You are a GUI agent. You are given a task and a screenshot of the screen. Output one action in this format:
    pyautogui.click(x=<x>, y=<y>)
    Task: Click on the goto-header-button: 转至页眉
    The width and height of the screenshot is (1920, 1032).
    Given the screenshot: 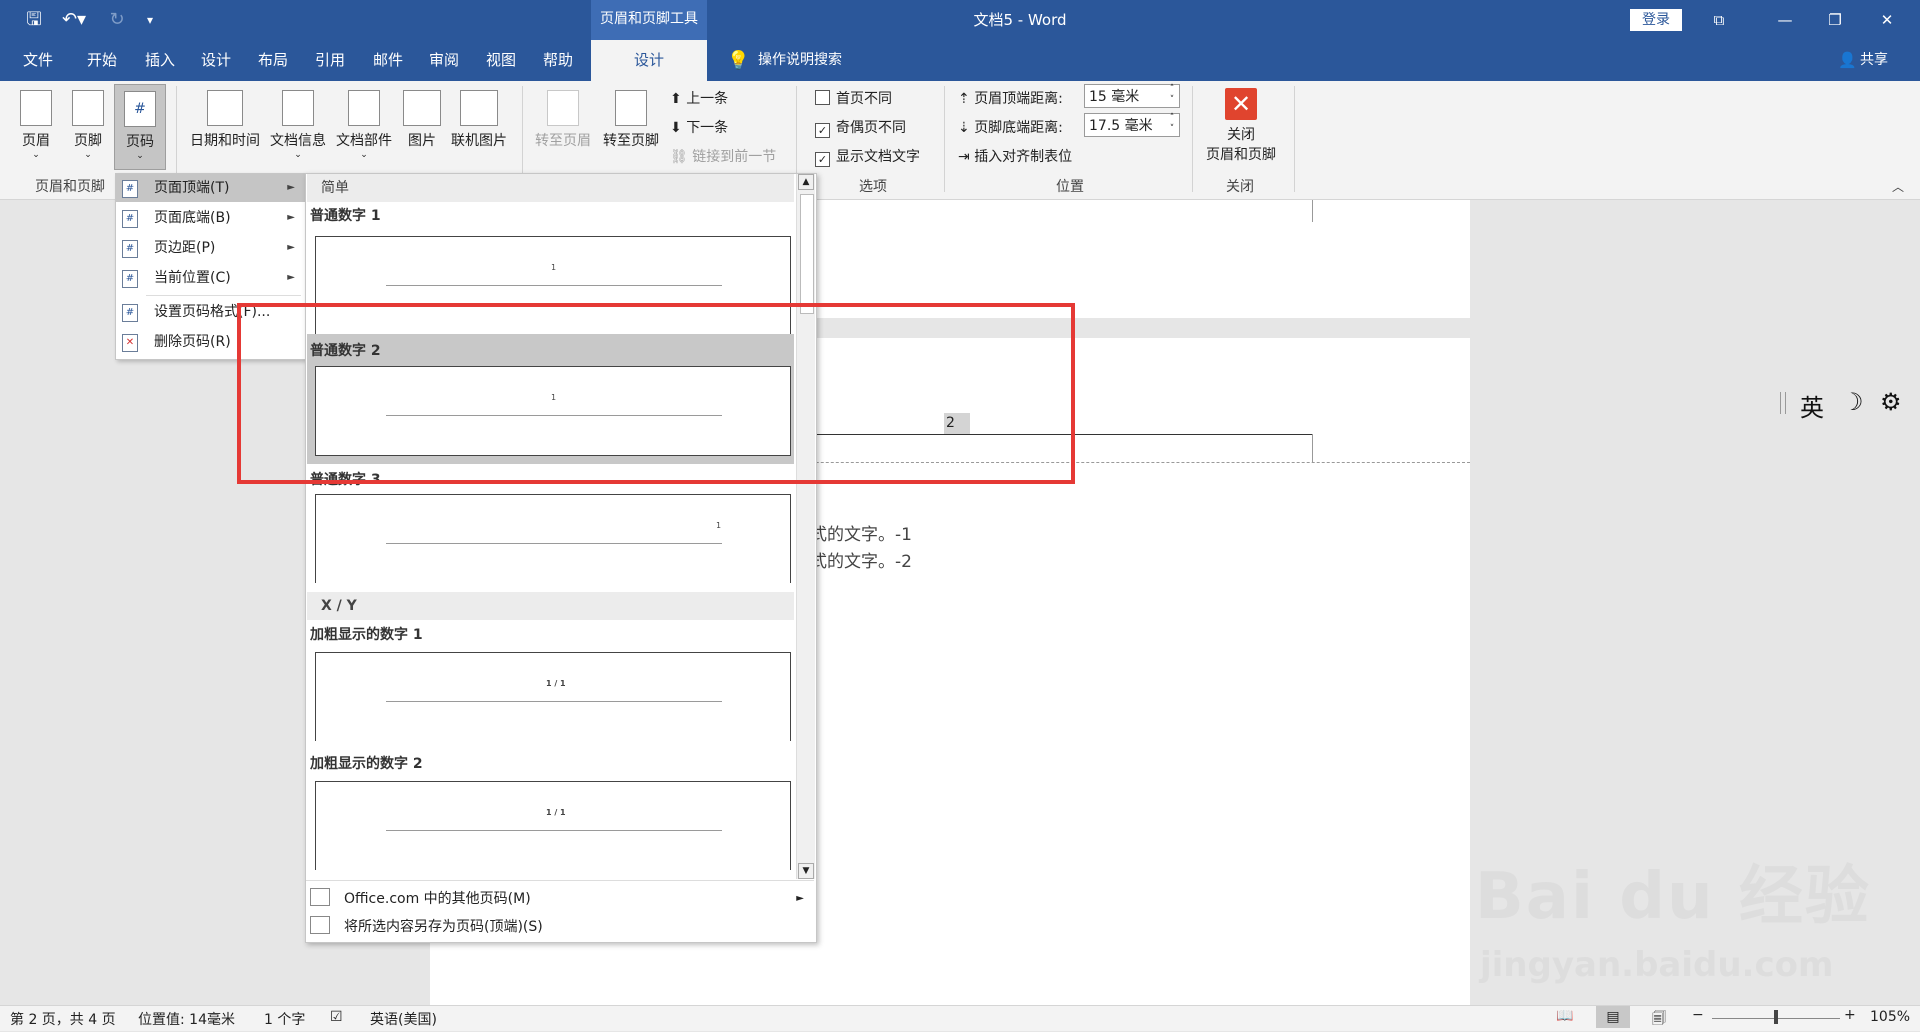 What is the action you would take?
    pyautogui.click(x=563, y=120)
    